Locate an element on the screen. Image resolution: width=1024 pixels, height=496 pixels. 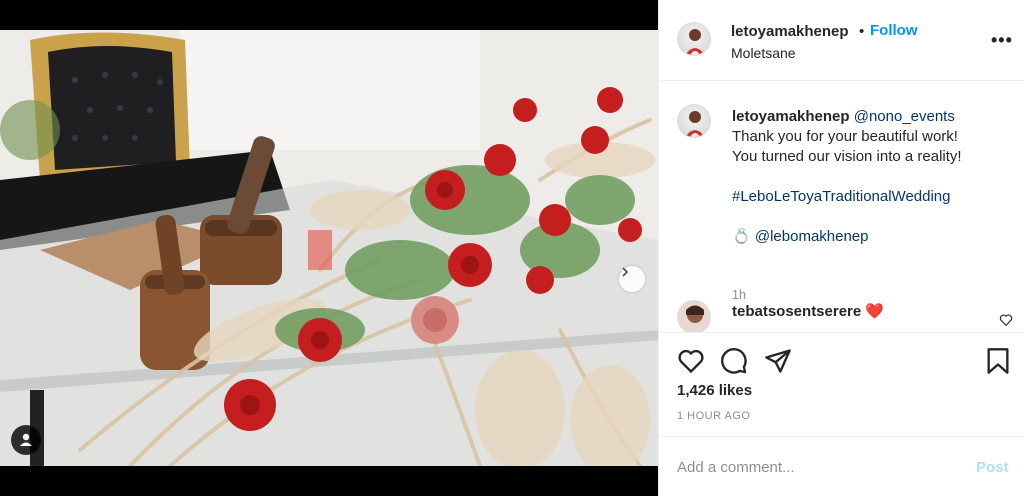
user-tag-icon is located at coordinates (26, 439).